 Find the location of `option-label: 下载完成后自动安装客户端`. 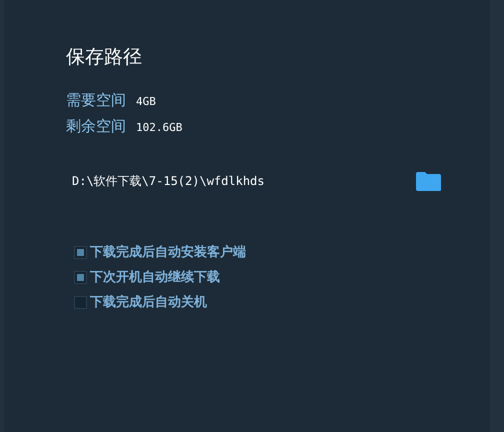

option-label: 下载完成后自动安装客户端 is located at coordinates (168, 252).